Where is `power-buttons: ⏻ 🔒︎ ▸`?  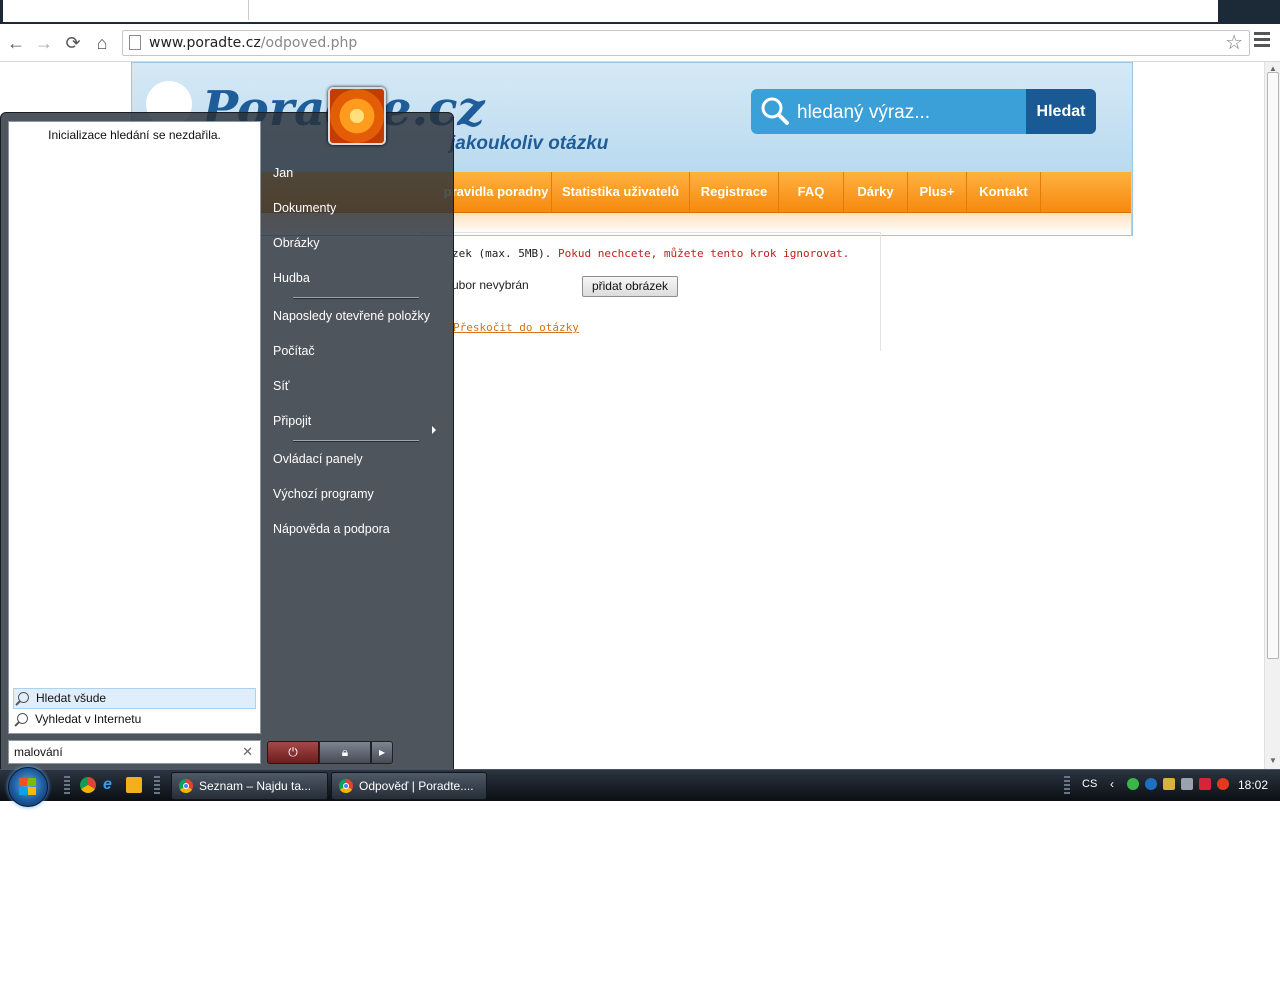
power-buttons: ⏻ 🔒︎ ▸ is located at coordinates (330, 752).